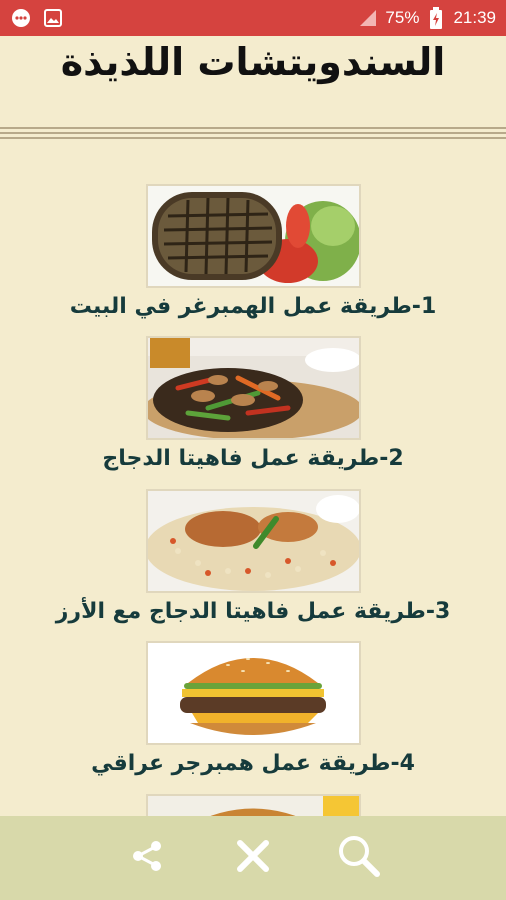 The image size is (506, 900). What do you see at coordinates (402, 17) in the screenshot?
I see `battery-percent: 75%` at bounding box center [402, 17].